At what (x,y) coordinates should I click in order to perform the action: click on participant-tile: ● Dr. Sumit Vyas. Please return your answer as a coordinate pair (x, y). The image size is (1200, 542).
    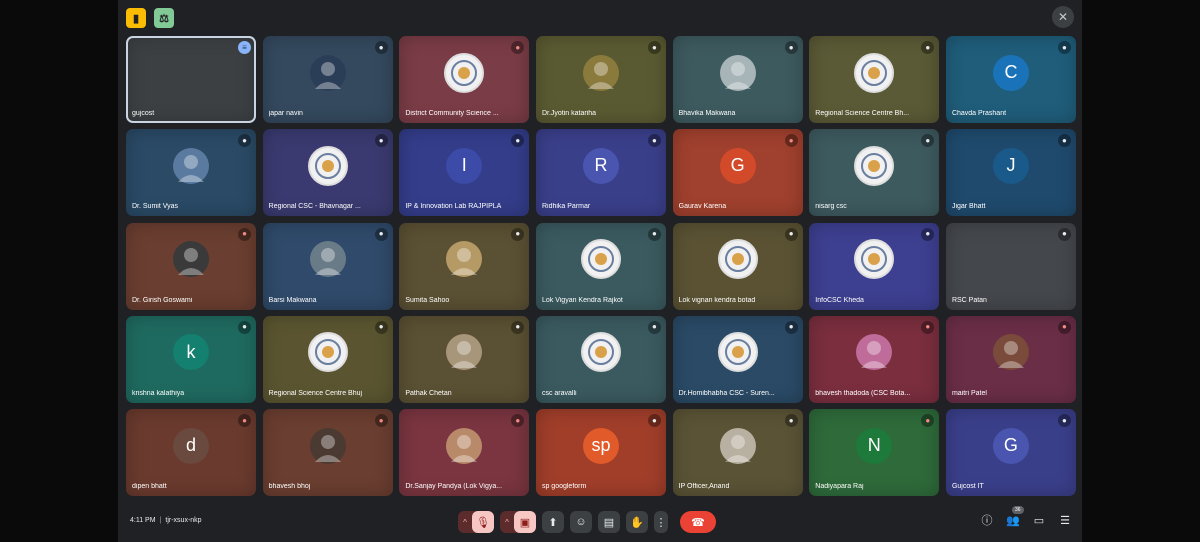
    Looking at the image, I should click on (191, 173).